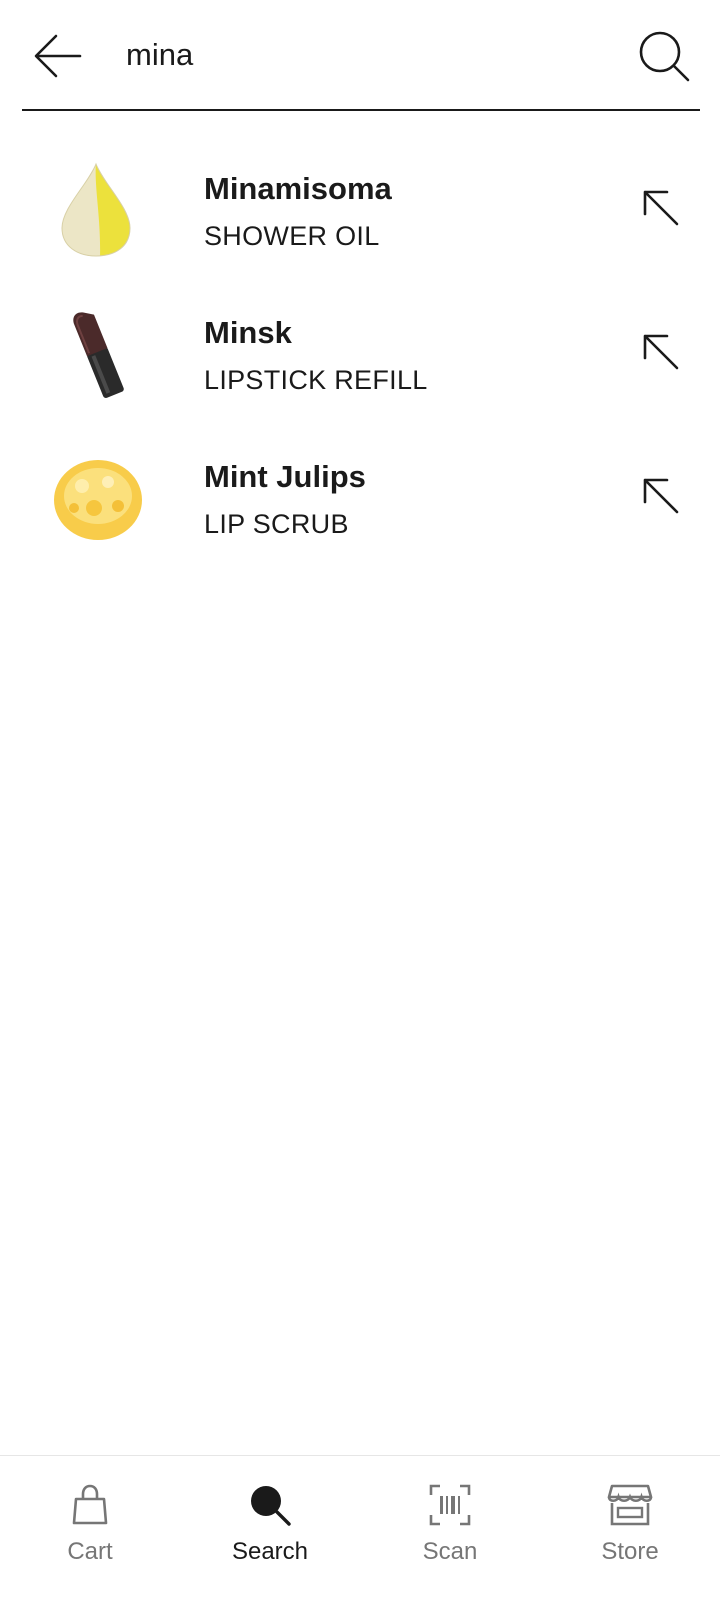  Describe the element at coordinates (450, 1551) in the screenshot. I see `nav-label-scan: Scan` at that location.